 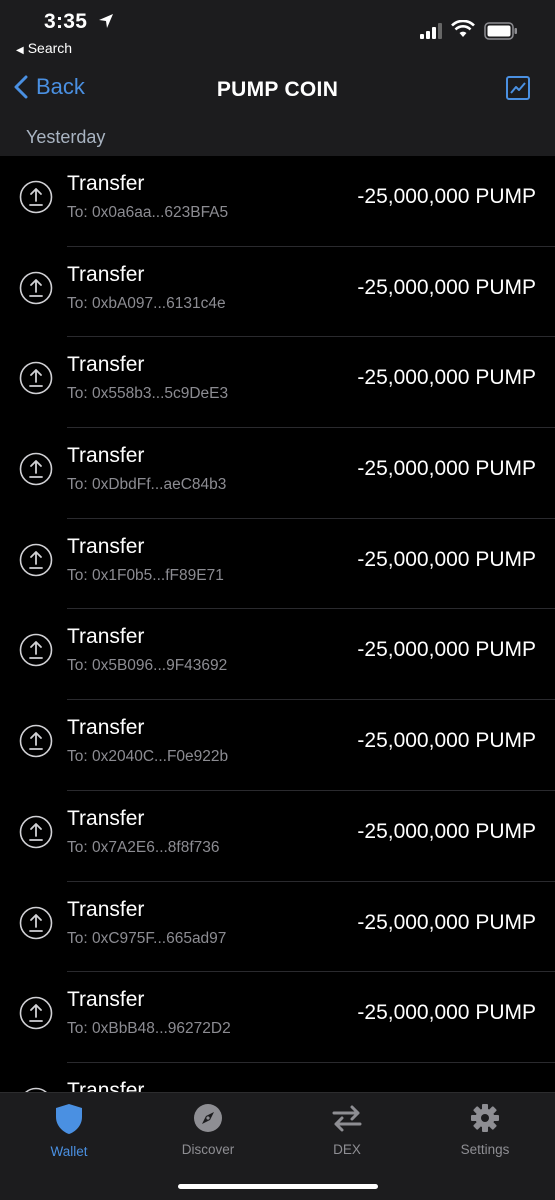 I want to click on location-arrow-icon, so click(x=106, y=21).